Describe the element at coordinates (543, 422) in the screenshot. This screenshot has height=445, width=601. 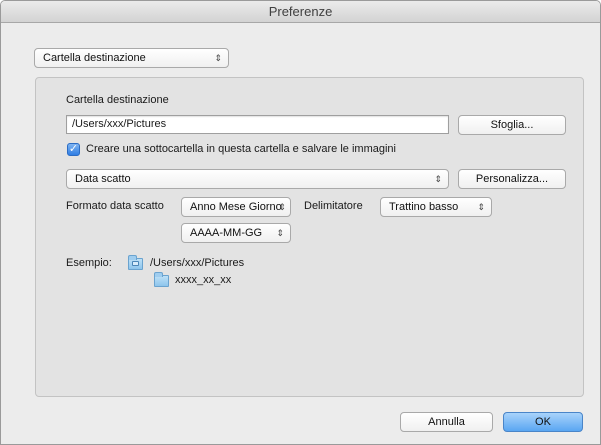
I see `ok-button: OK` at that location.